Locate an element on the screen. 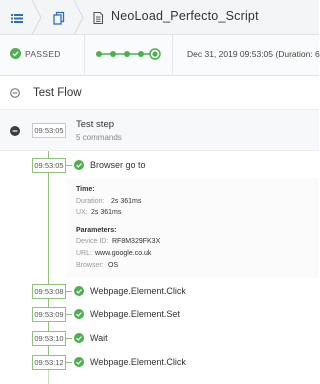  breadcrumb-item-copy is located at coordinates (60, 17).